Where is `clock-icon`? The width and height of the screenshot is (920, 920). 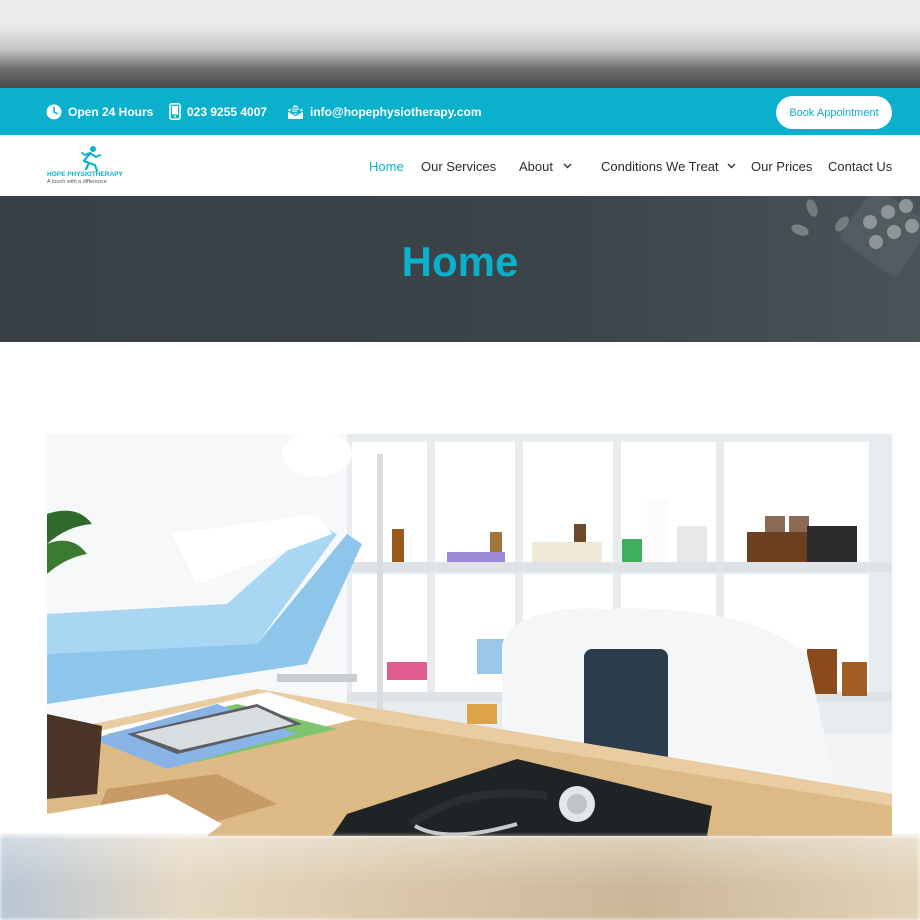 clock-icon is located at coordinates (54, 111).